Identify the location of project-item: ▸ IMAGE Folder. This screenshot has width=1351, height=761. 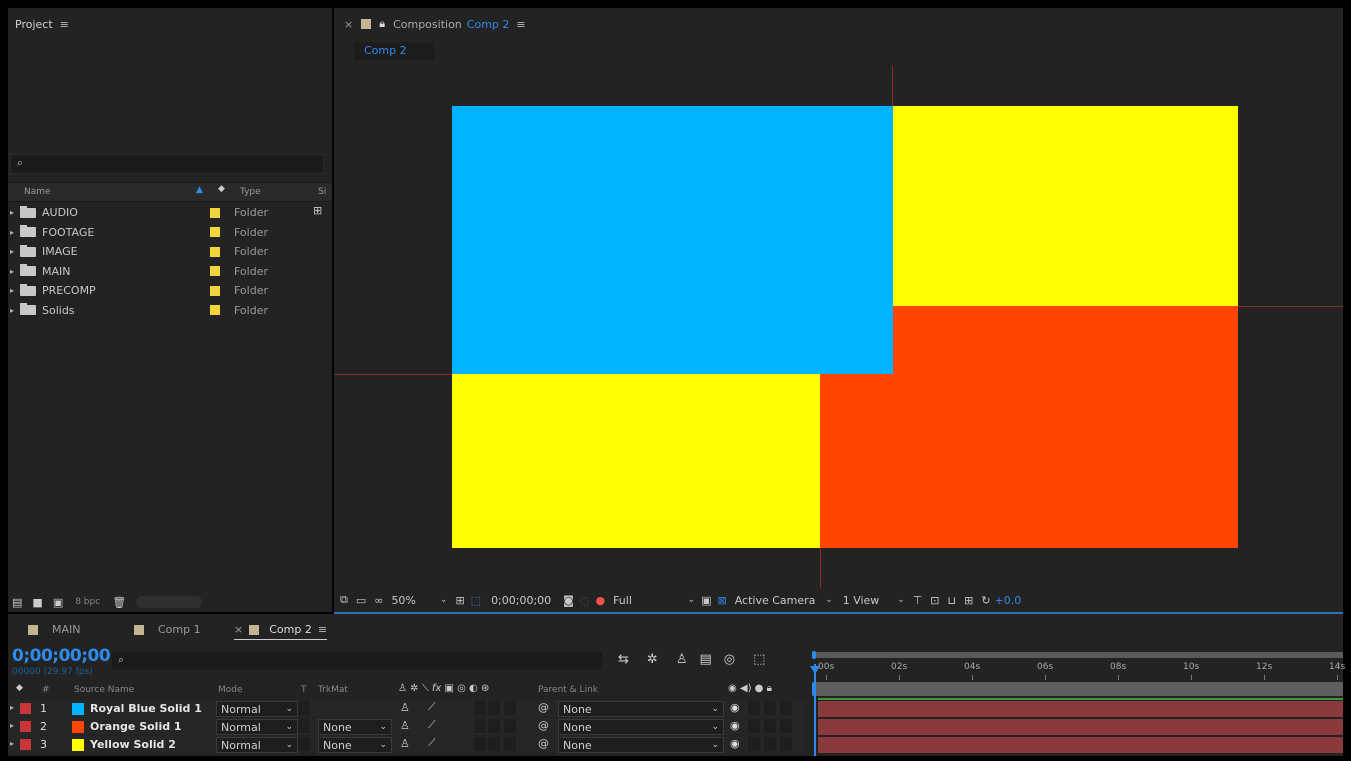
(168, 251).